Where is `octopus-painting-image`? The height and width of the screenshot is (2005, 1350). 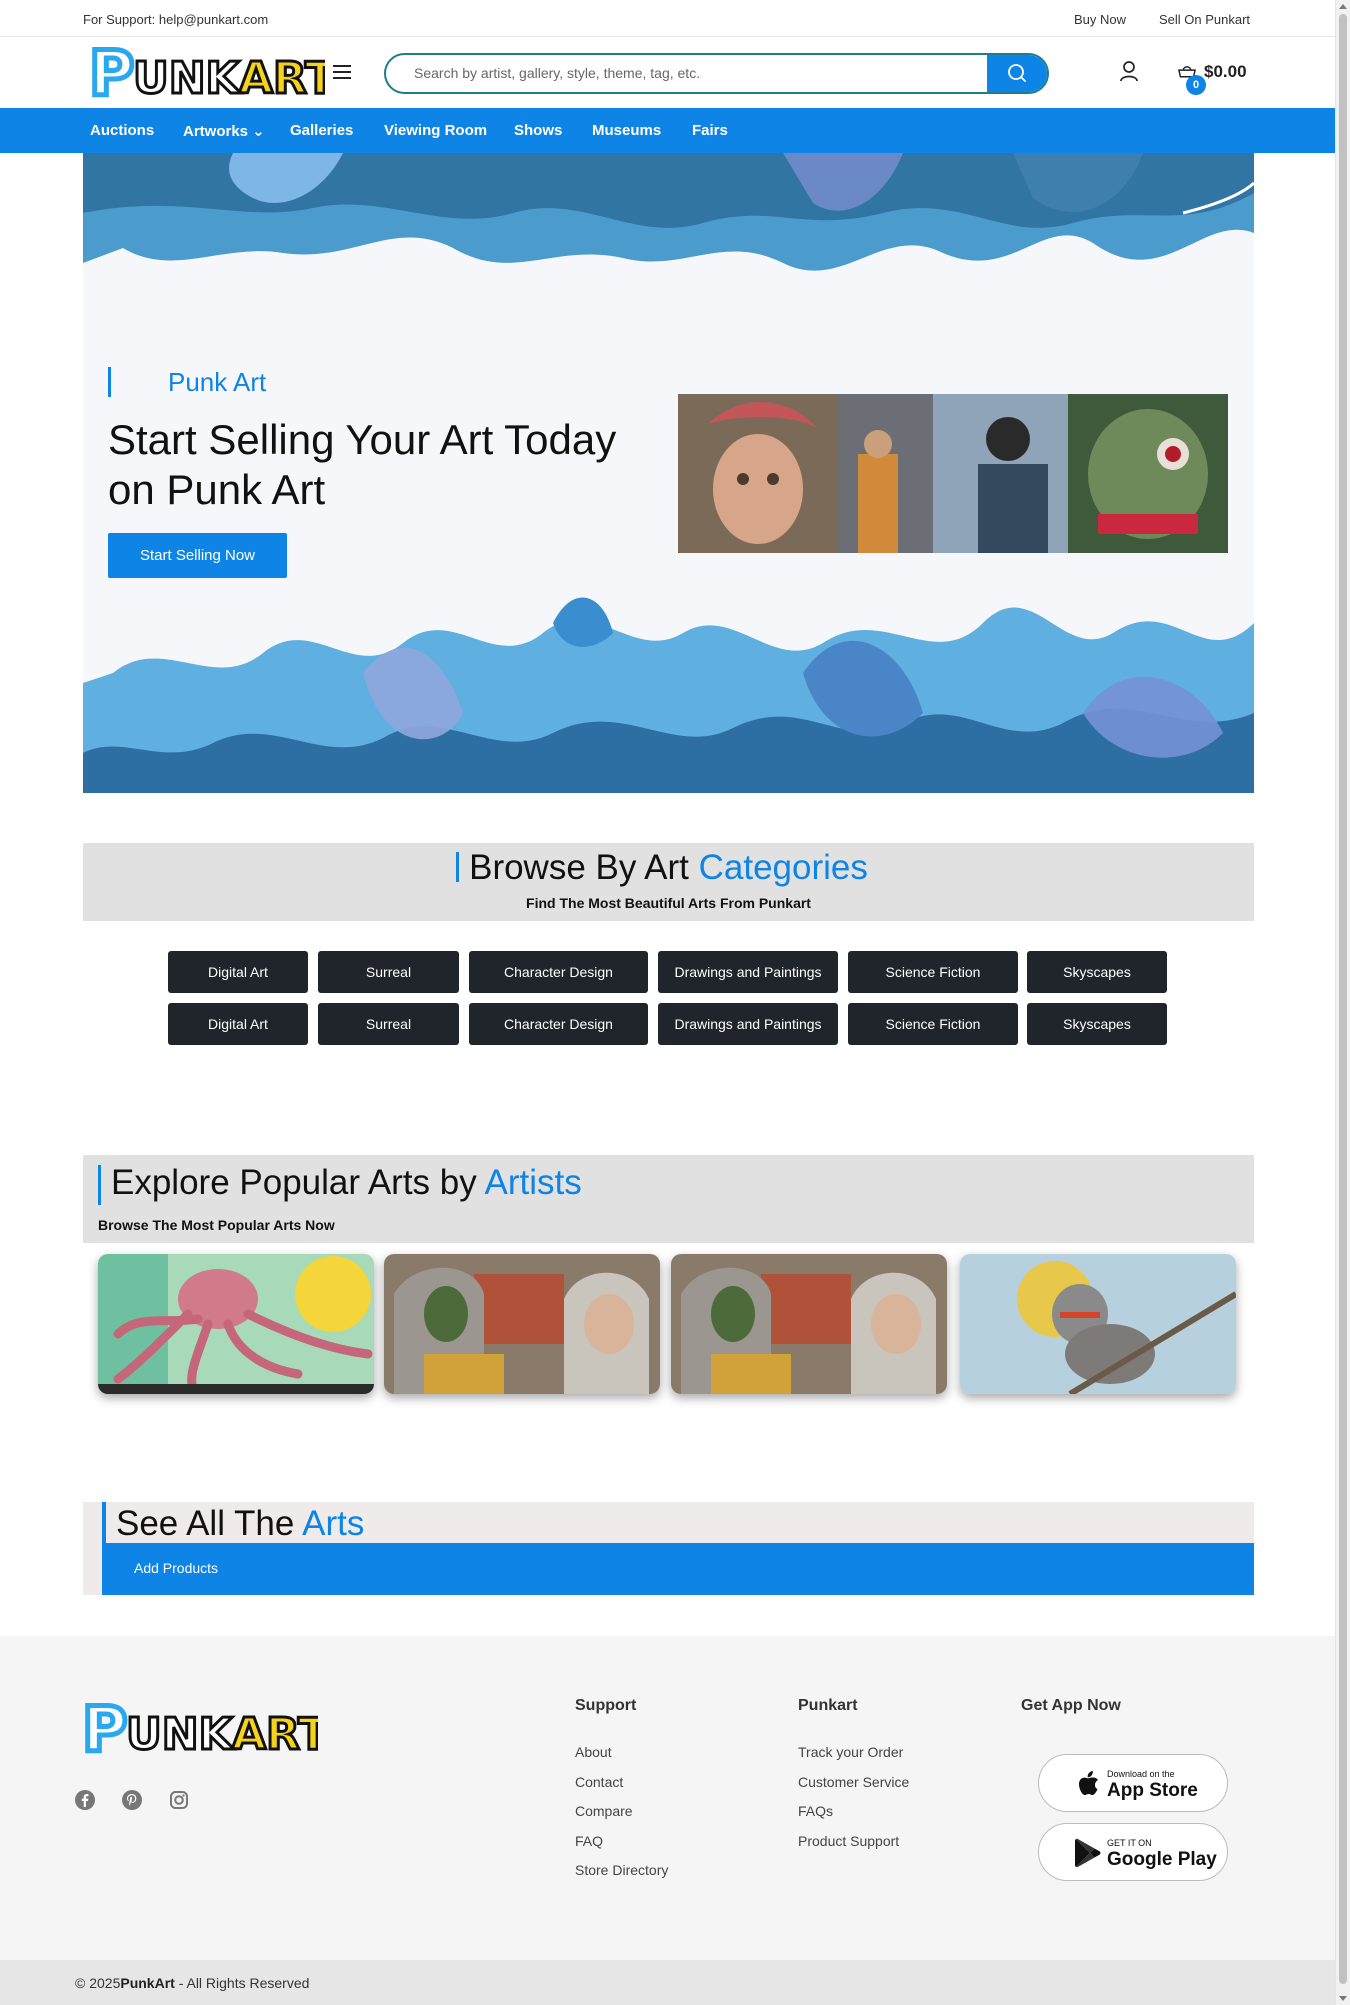
octopus-painting-image is located at coordinates (236, 1324).